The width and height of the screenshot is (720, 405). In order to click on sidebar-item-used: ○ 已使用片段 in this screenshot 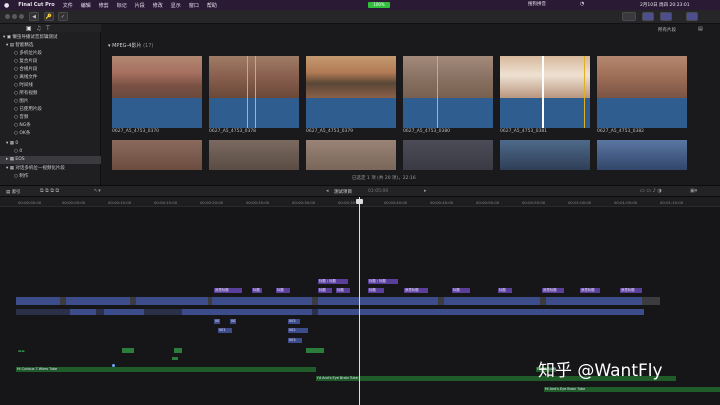, I will do `click(50, 110)`.